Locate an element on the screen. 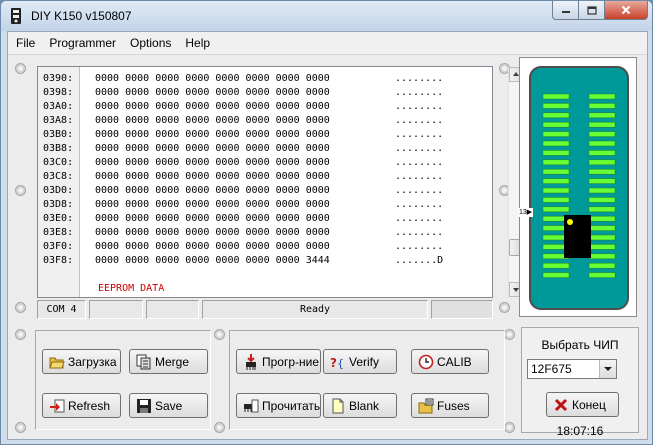  exit-button: Конец is located at coordinates (582, 404).